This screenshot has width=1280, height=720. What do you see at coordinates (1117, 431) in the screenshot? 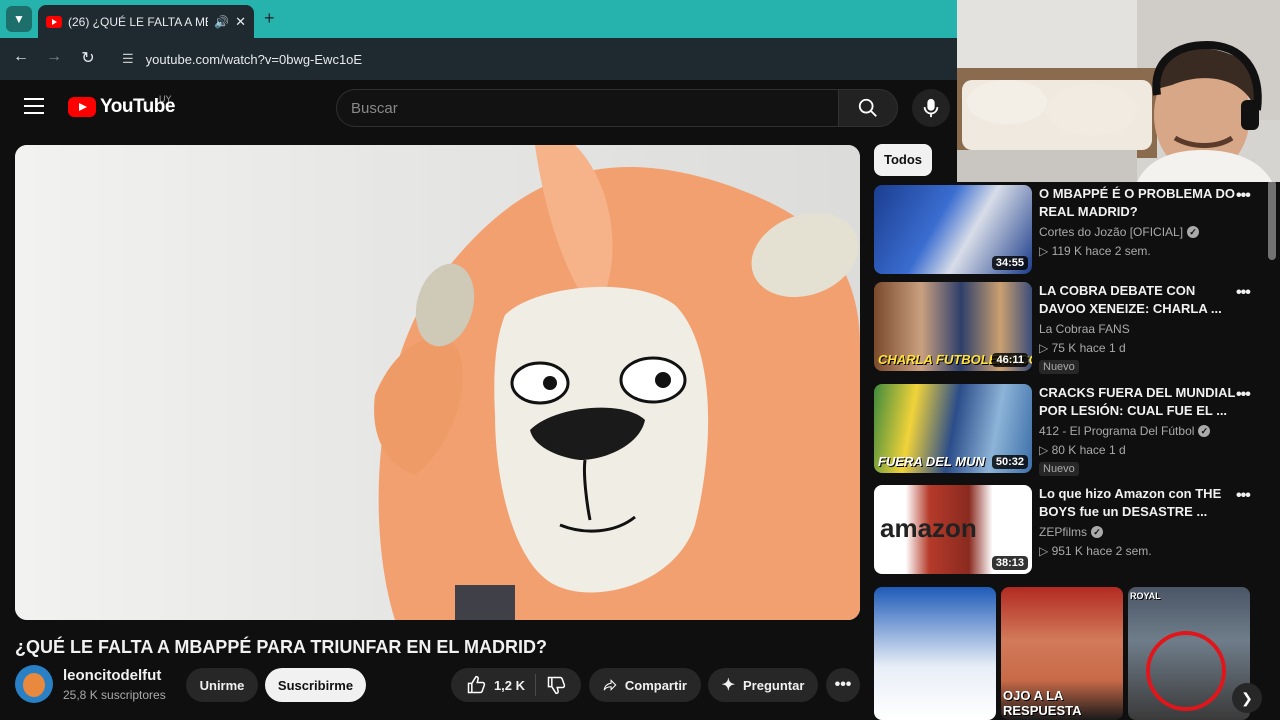
I see `channel-label: 412 - El Programa Del Fútbol` at bounding box center [1117, 431].